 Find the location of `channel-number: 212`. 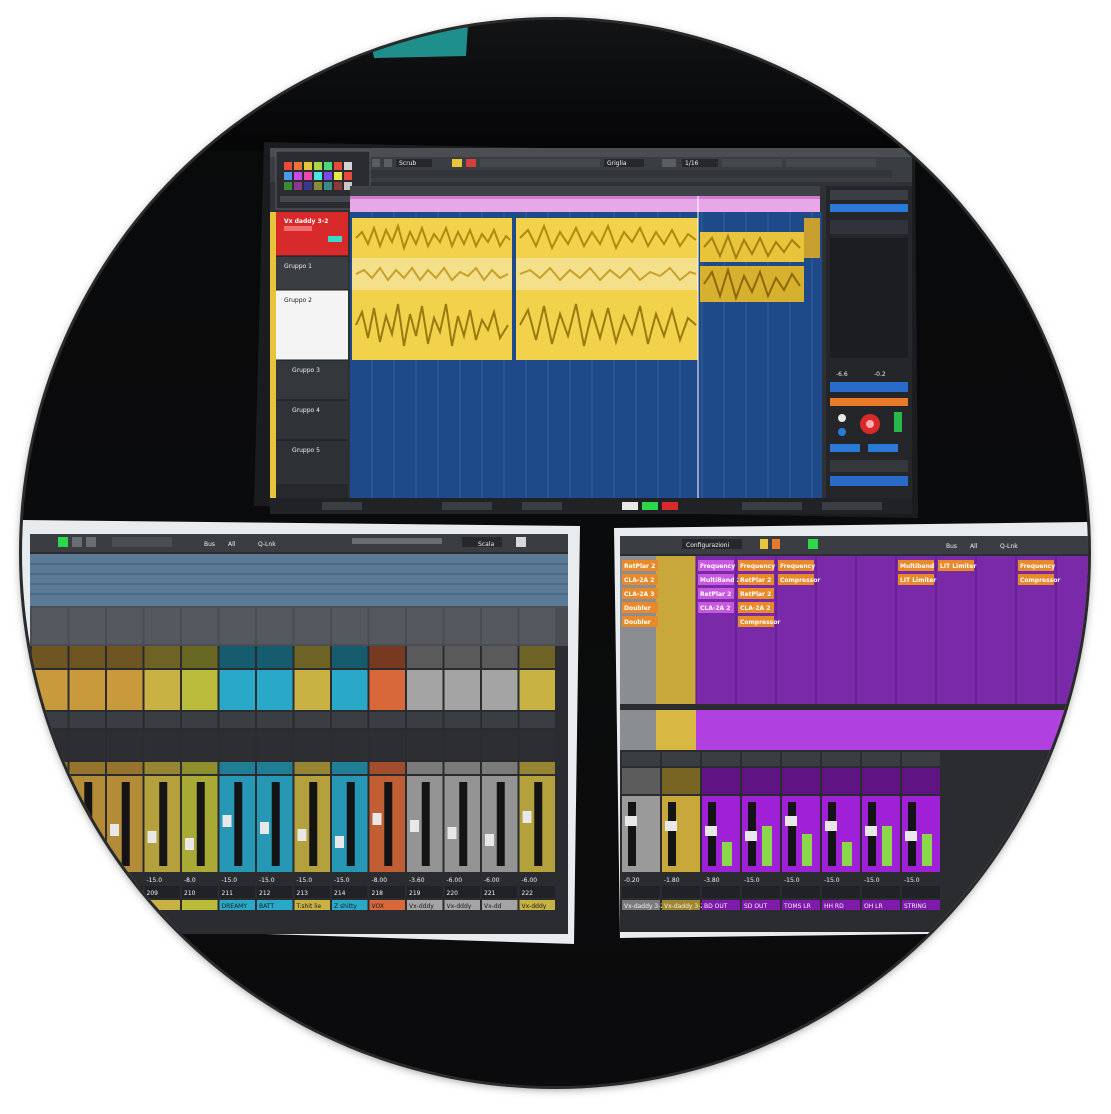

channel-number: 212 is located at coordinates (265, 893).